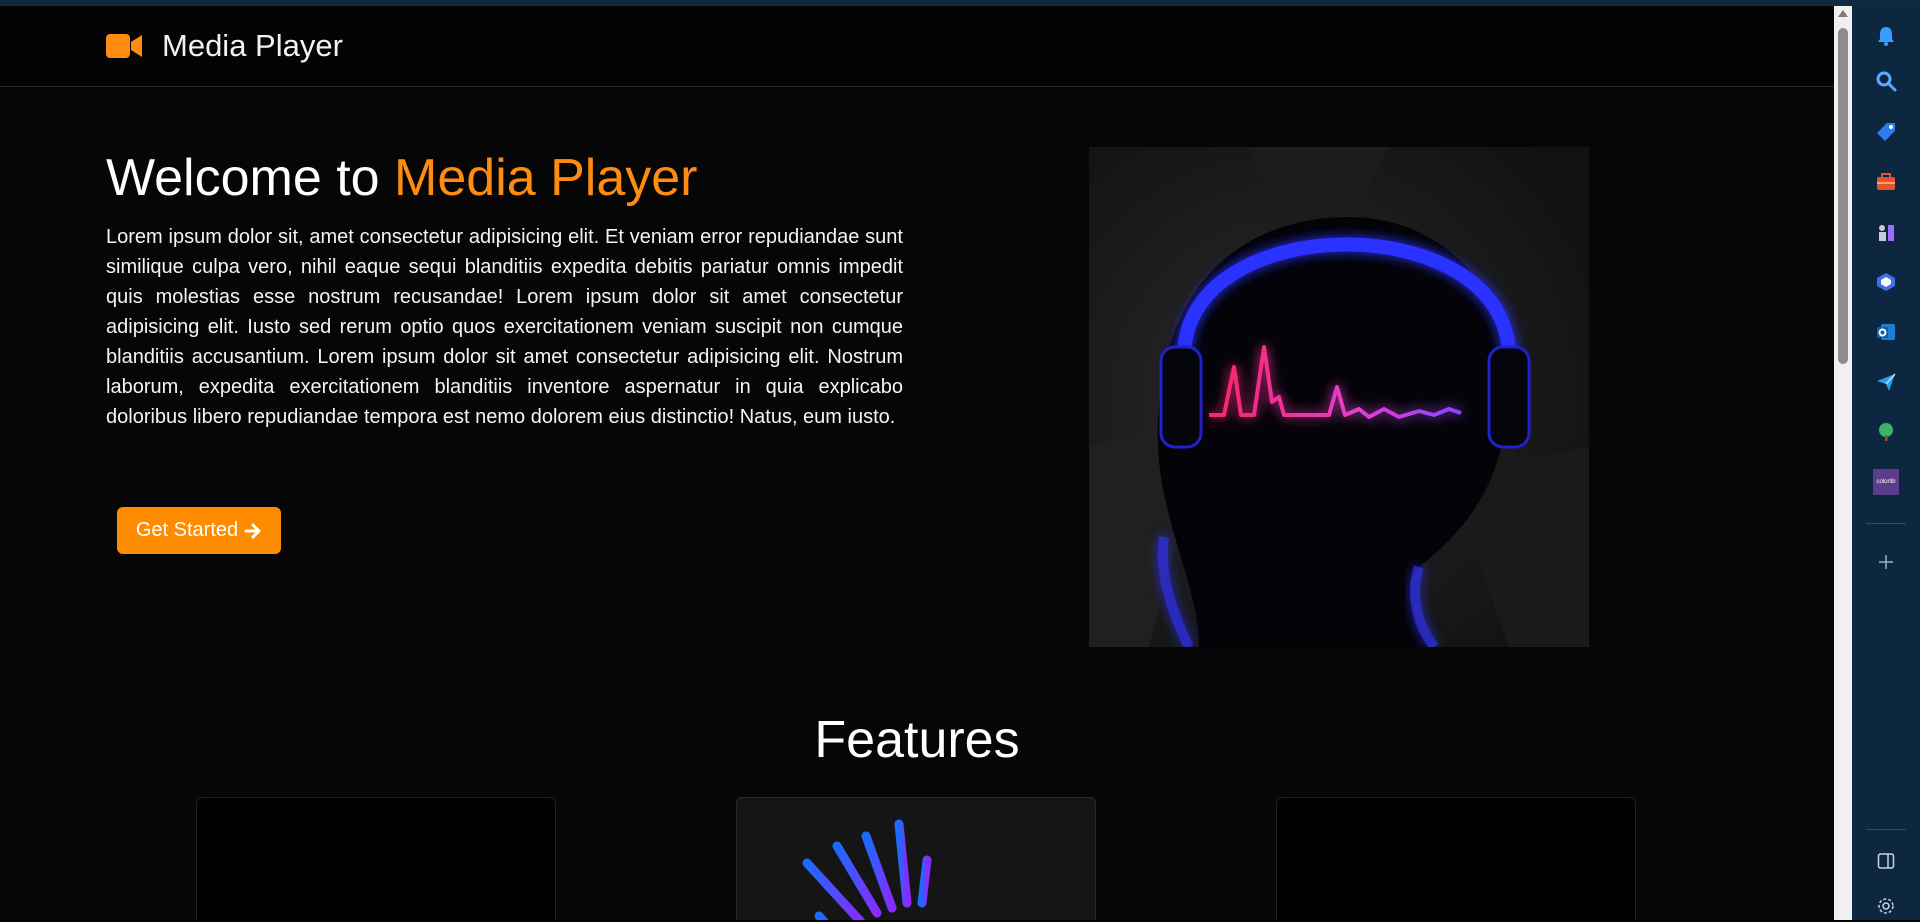 The image size is (1920, 922). I want to click on tag-icon, so click(1886, 132).